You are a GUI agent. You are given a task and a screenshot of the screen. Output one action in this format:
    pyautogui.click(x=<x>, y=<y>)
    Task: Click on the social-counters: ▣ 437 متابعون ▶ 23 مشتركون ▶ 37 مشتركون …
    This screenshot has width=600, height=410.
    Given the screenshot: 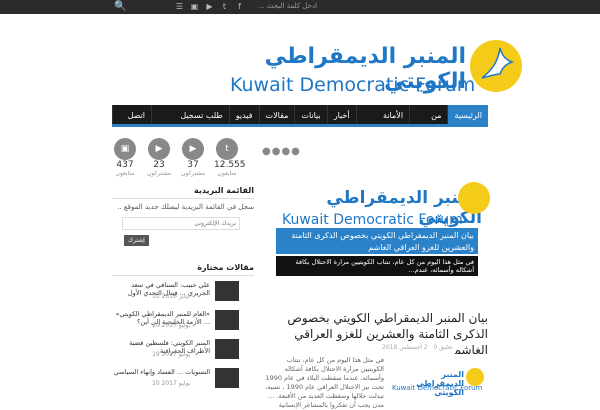 What is the action you would take?
    pyautogui.click(x=183, y=157)
    